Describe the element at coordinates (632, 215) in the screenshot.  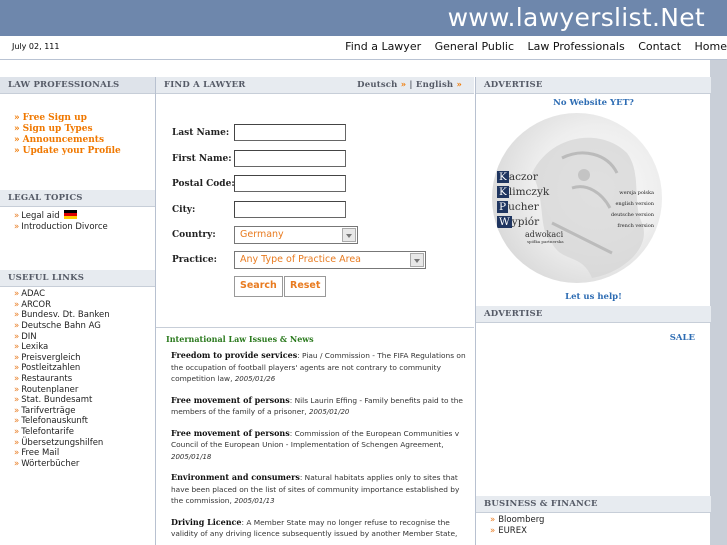
I see `version-german: deutsche version` at that location.